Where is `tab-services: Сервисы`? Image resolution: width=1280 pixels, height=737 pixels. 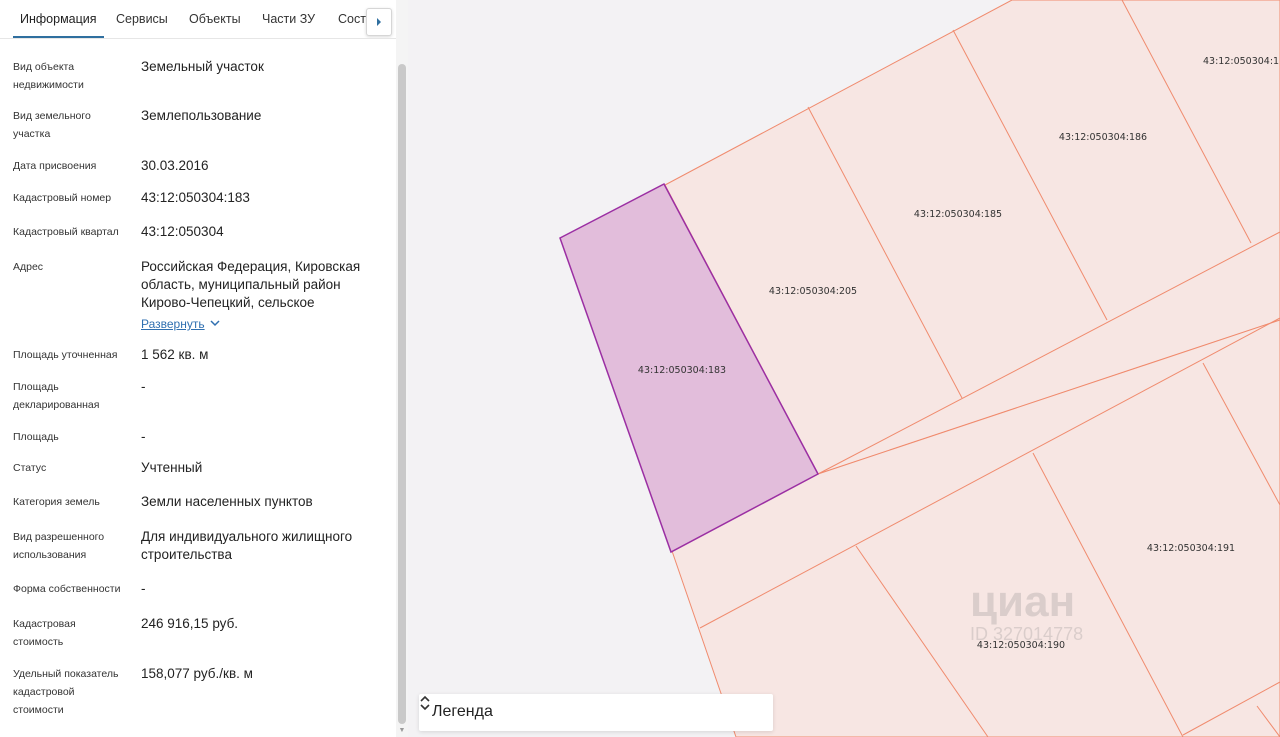
tab-services: Сервисы is located at coordinates (142, 18).